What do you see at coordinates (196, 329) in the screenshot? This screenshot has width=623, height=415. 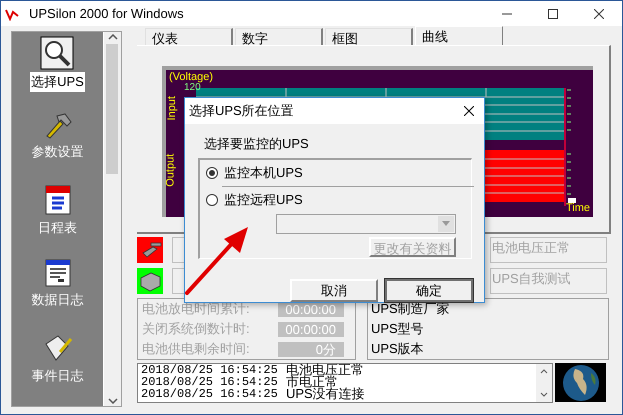 I see `timer-label: 关闭系统倒数计时:` at bounding box center [196, 329].